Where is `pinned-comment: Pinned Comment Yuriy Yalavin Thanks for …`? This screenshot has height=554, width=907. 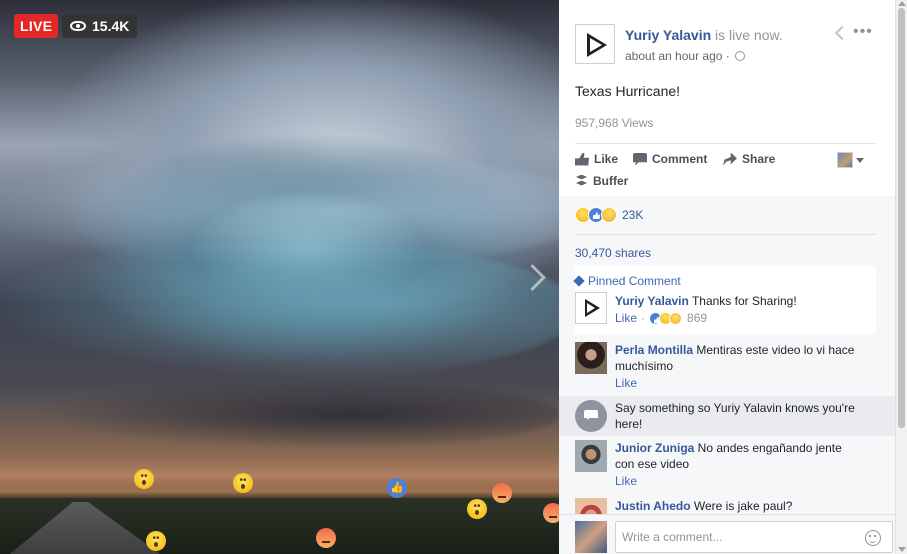 pinned-comment: Pinned Comment Yuriy Yalavin Thanks for … is located at coordinates (724, 300).